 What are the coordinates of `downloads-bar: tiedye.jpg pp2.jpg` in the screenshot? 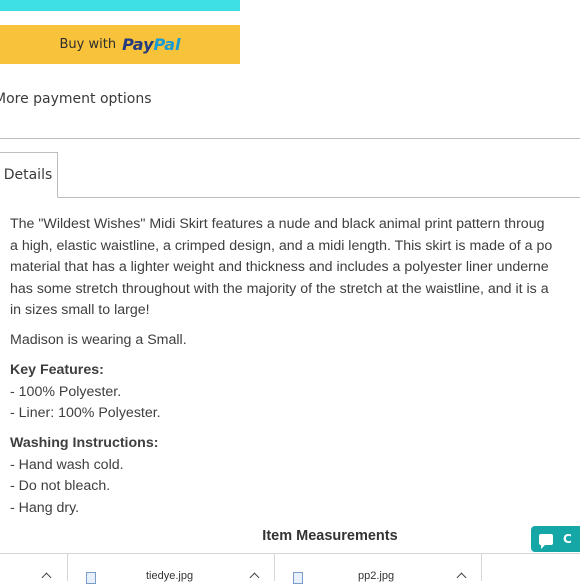 It's located at (290, 568).